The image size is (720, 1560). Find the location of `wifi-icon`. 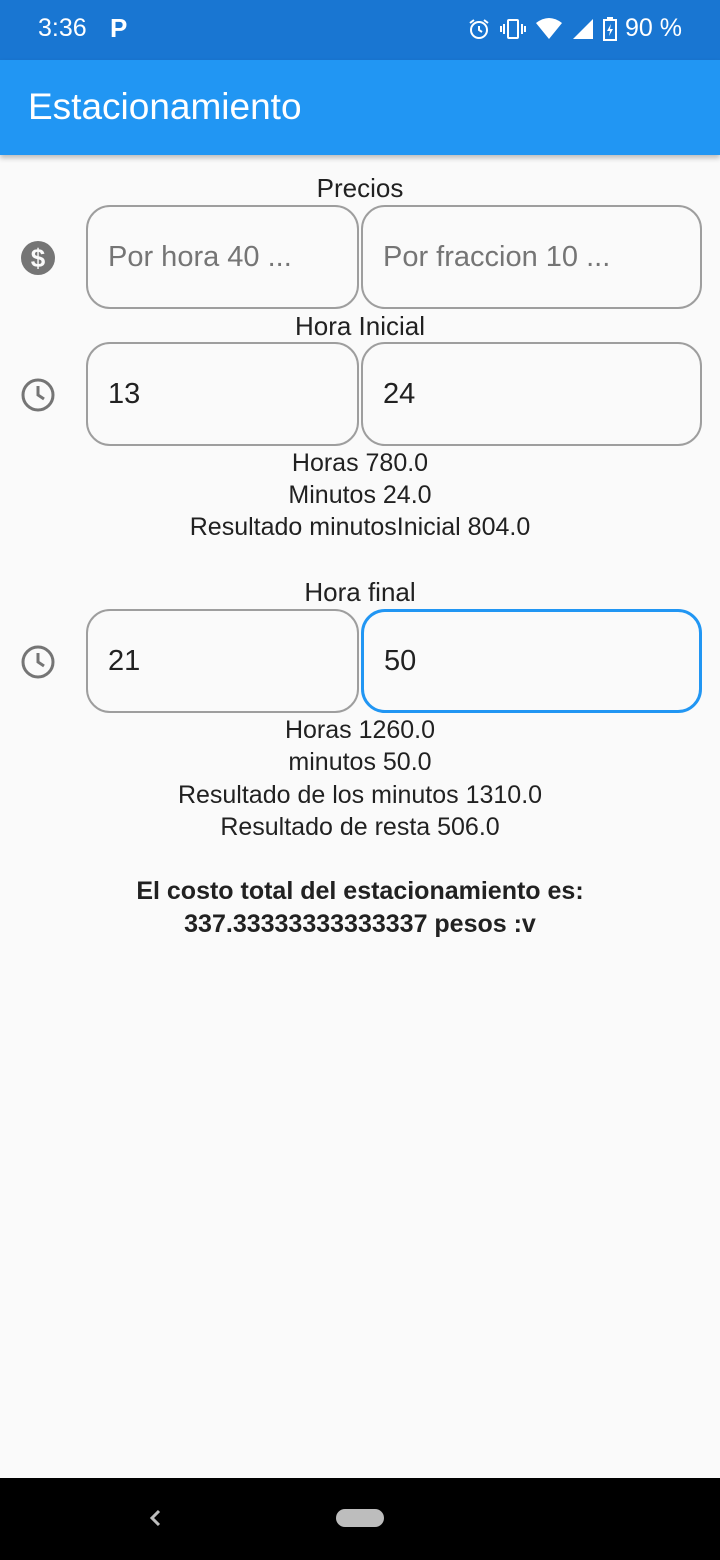

wifi-icon is located at coordinates (549, 28).